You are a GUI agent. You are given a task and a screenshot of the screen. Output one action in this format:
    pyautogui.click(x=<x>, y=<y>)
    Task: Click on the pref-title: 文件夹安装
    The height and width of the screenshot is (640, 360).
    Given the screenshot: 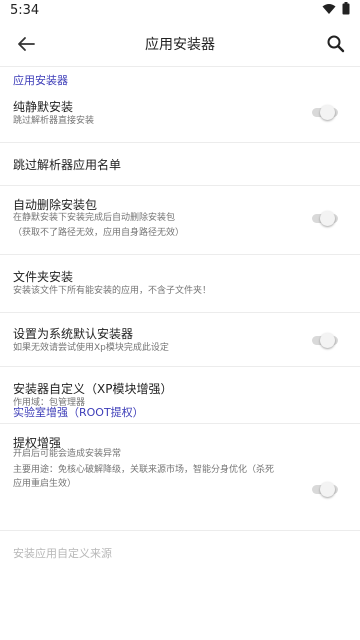 What is the action you would take?
    pyautogui.click(x=43, y=277)
    